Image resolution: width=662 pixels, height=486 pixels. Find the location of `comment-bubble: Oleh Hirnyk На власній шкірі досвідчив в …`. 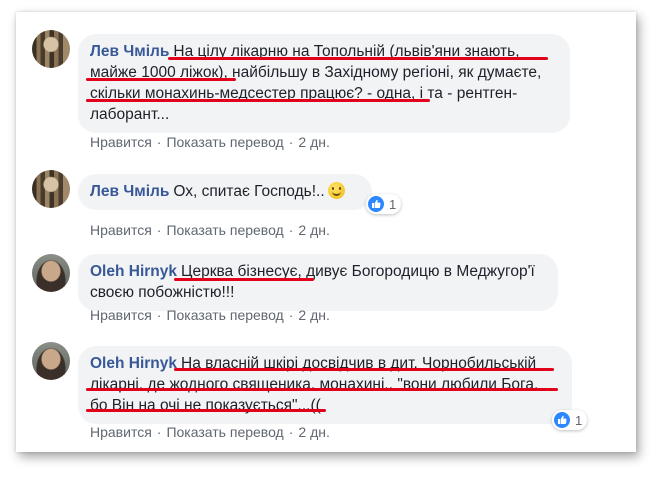

comment-bubble: Oleh Hirnyk На власній шкірі досвідчив в … is located at coordinates (325, 385).